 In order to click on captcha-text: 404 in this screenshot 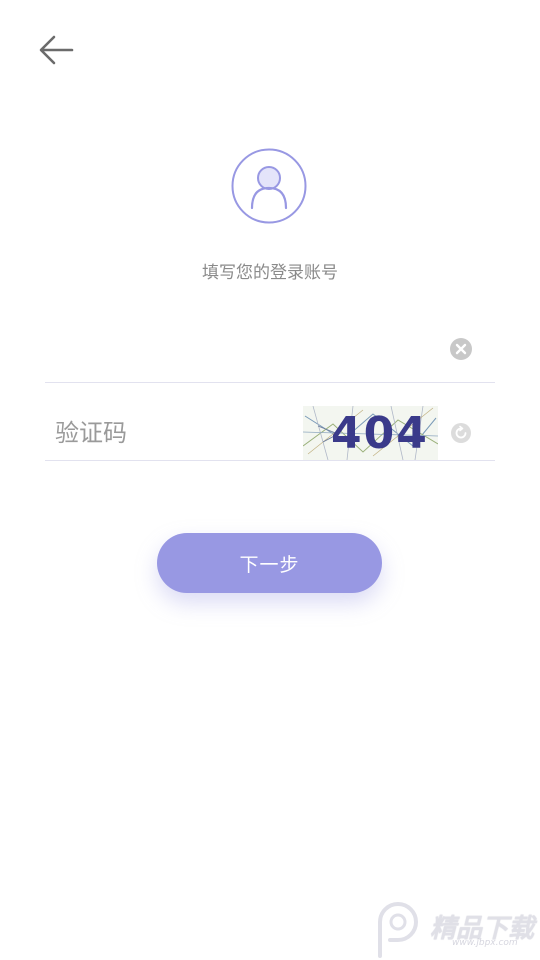, I will do `click(380, 433)`.